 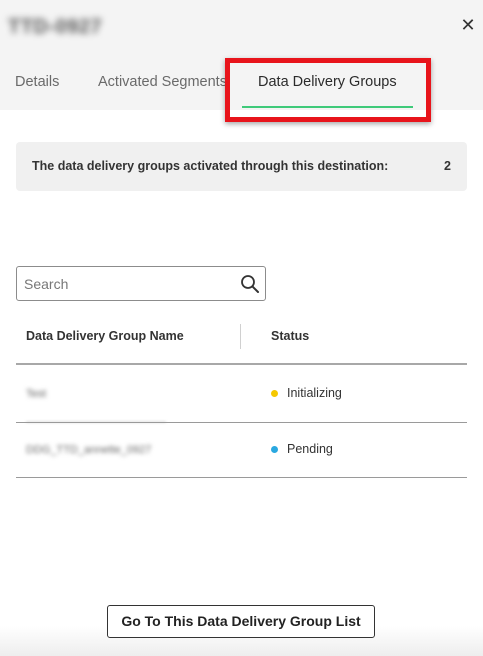 What do you see at coordinates (55, 27) in the screenshot?
I see `destination-title: TTD-0927` at bounding box center [55, 27].